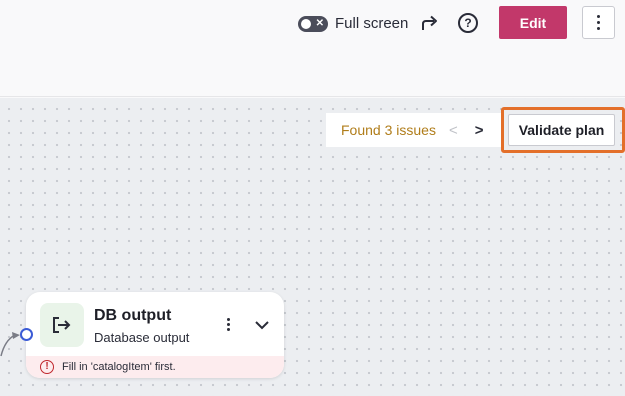 The width and height of the screenshot is (625, 396). Describe the element at coordinates (26, 334) in the screenshot. I see `node-input-port` at that location.